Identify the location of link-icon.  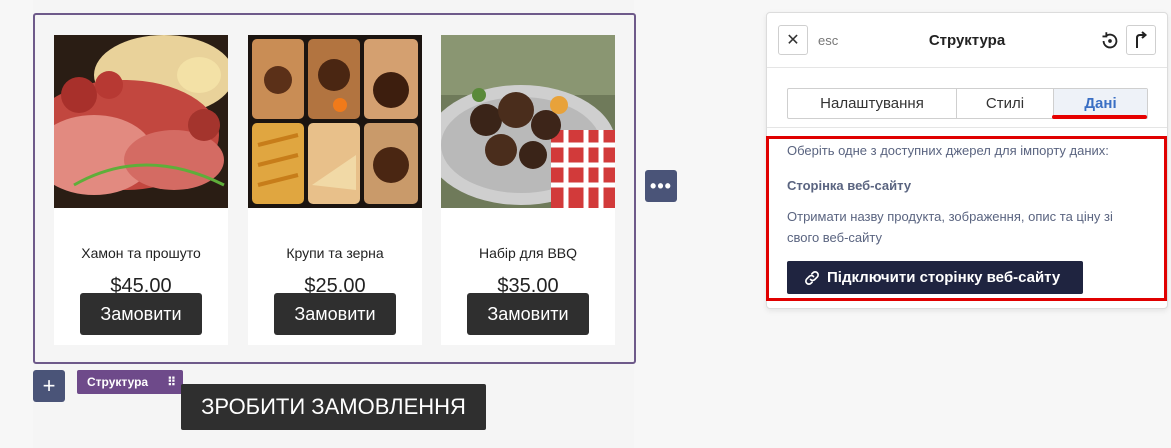
(812, 277).